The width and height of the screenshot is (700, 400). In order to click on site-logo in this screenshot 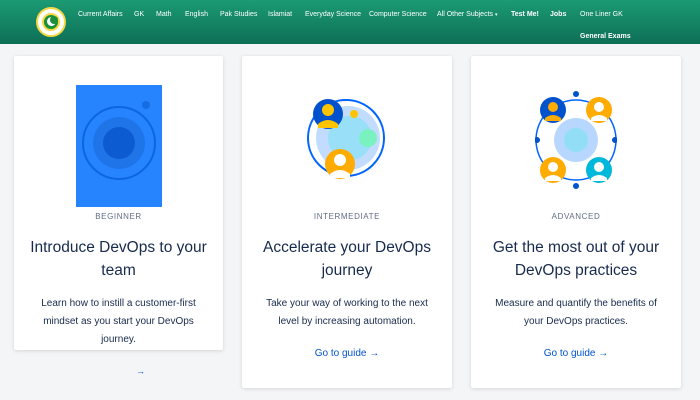, I will do `click(51, 22)`.